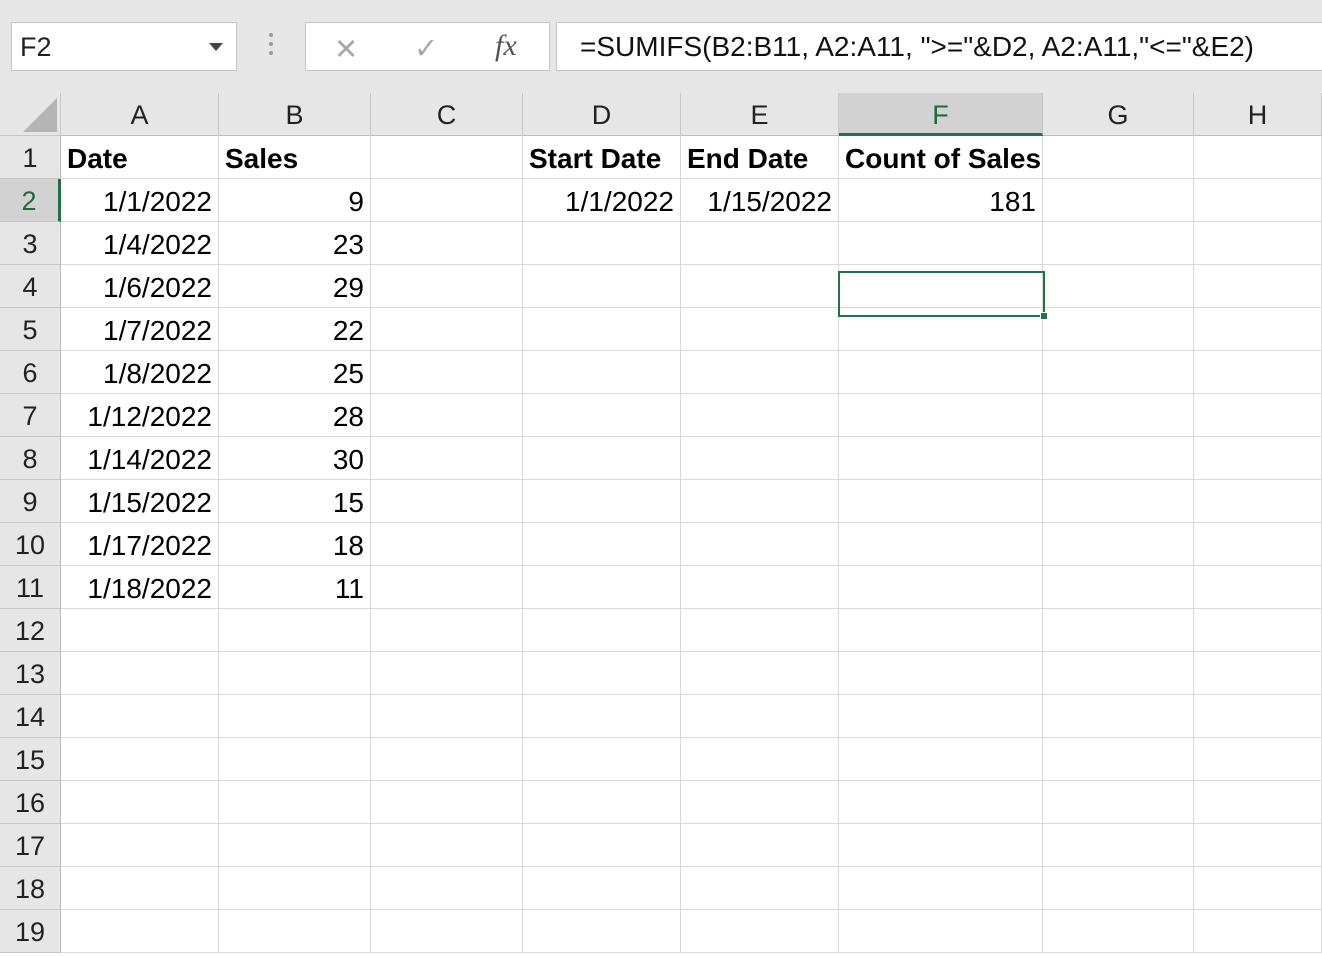 The image size is (1322, 956). I want to click on row-header-2: 2, so click(30, 200).